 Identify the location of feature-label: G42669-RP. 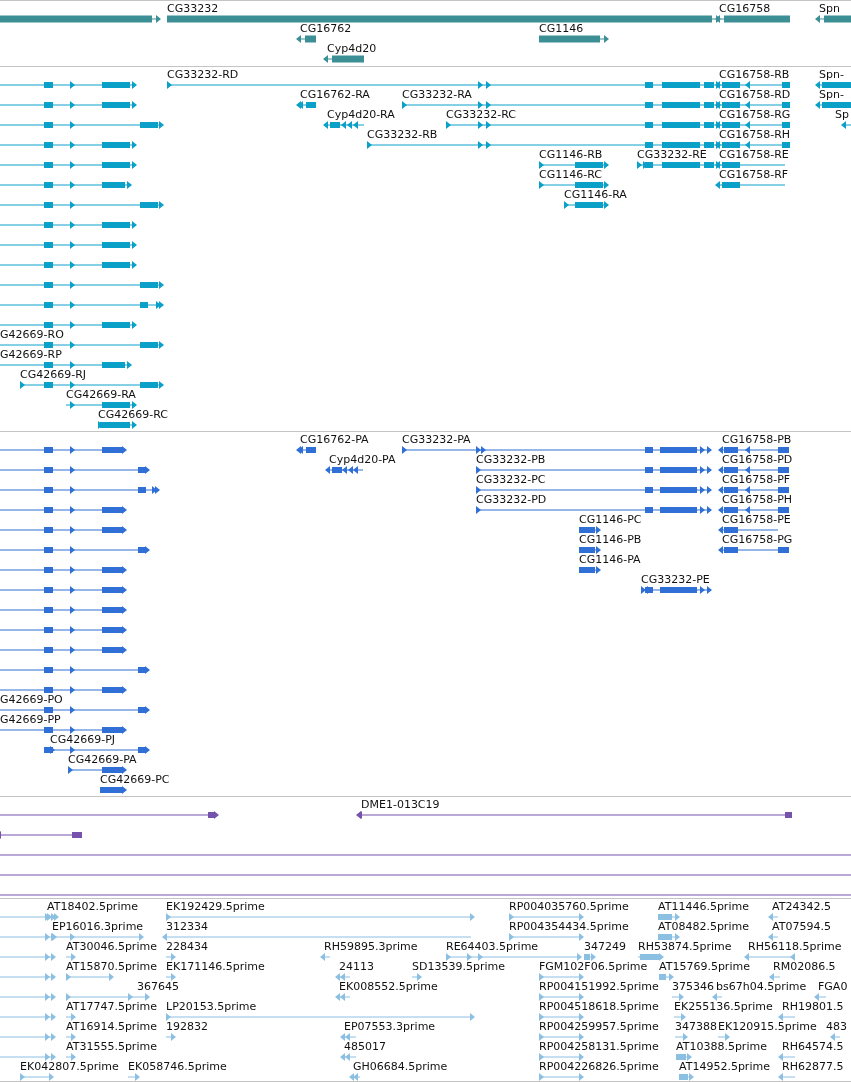
(31, 355).